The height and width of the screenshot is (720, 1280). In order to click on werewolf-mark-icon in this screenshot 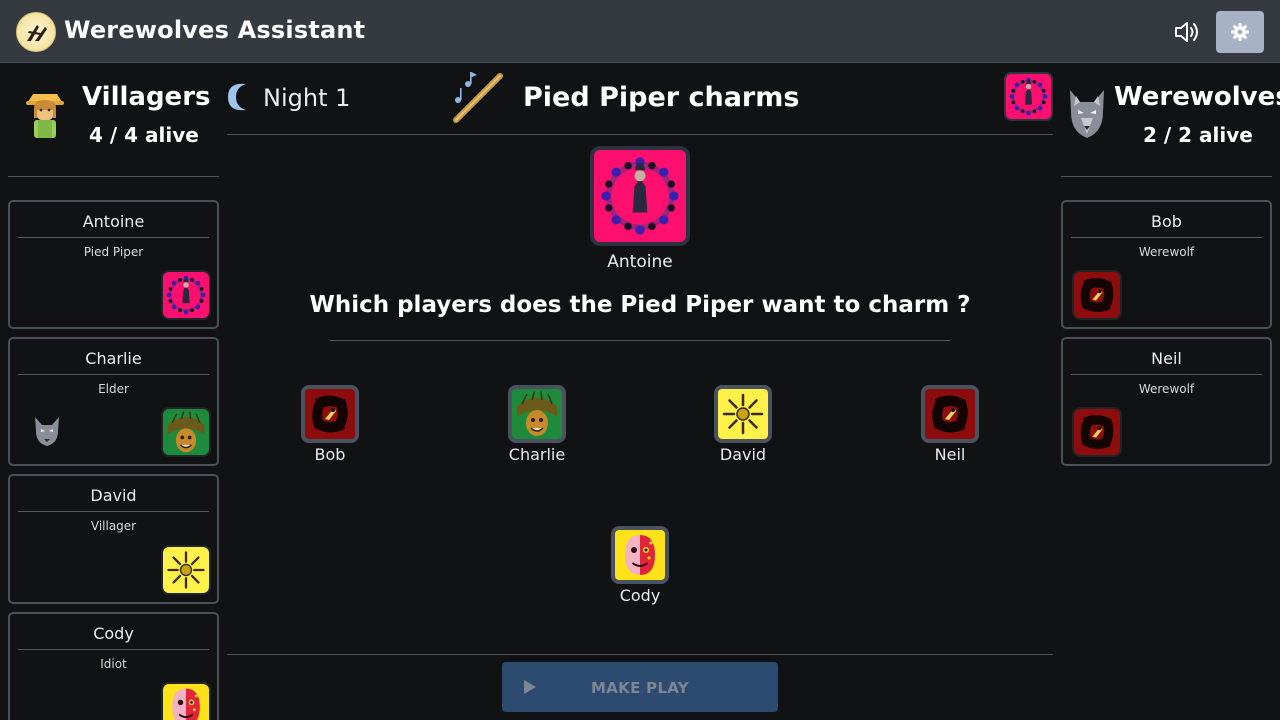, I will do `click(47, 433)`.